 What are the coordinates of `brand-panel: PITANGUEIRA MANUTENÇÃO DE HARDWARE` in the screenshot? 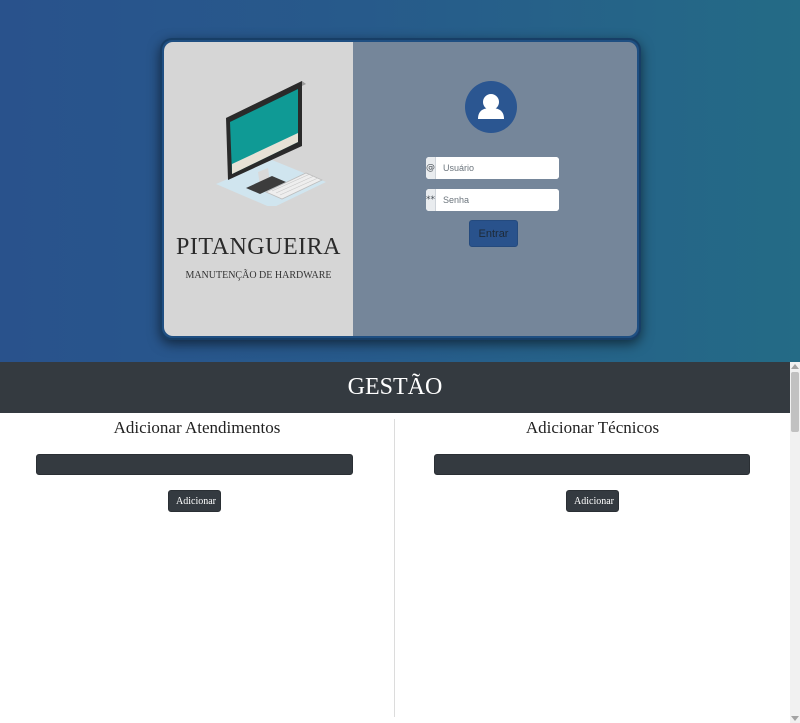 It's located at (258, 189).